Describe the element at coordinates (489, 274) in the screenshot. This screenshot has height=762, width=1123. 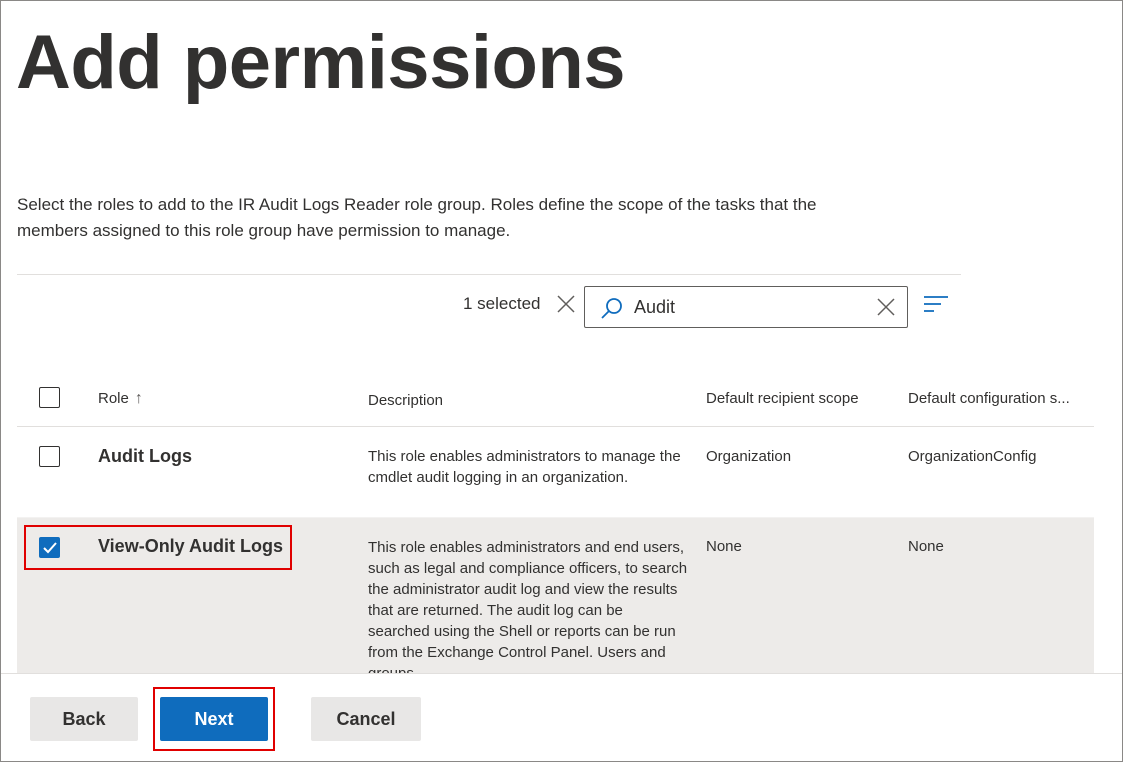
I see `divider` at that location.